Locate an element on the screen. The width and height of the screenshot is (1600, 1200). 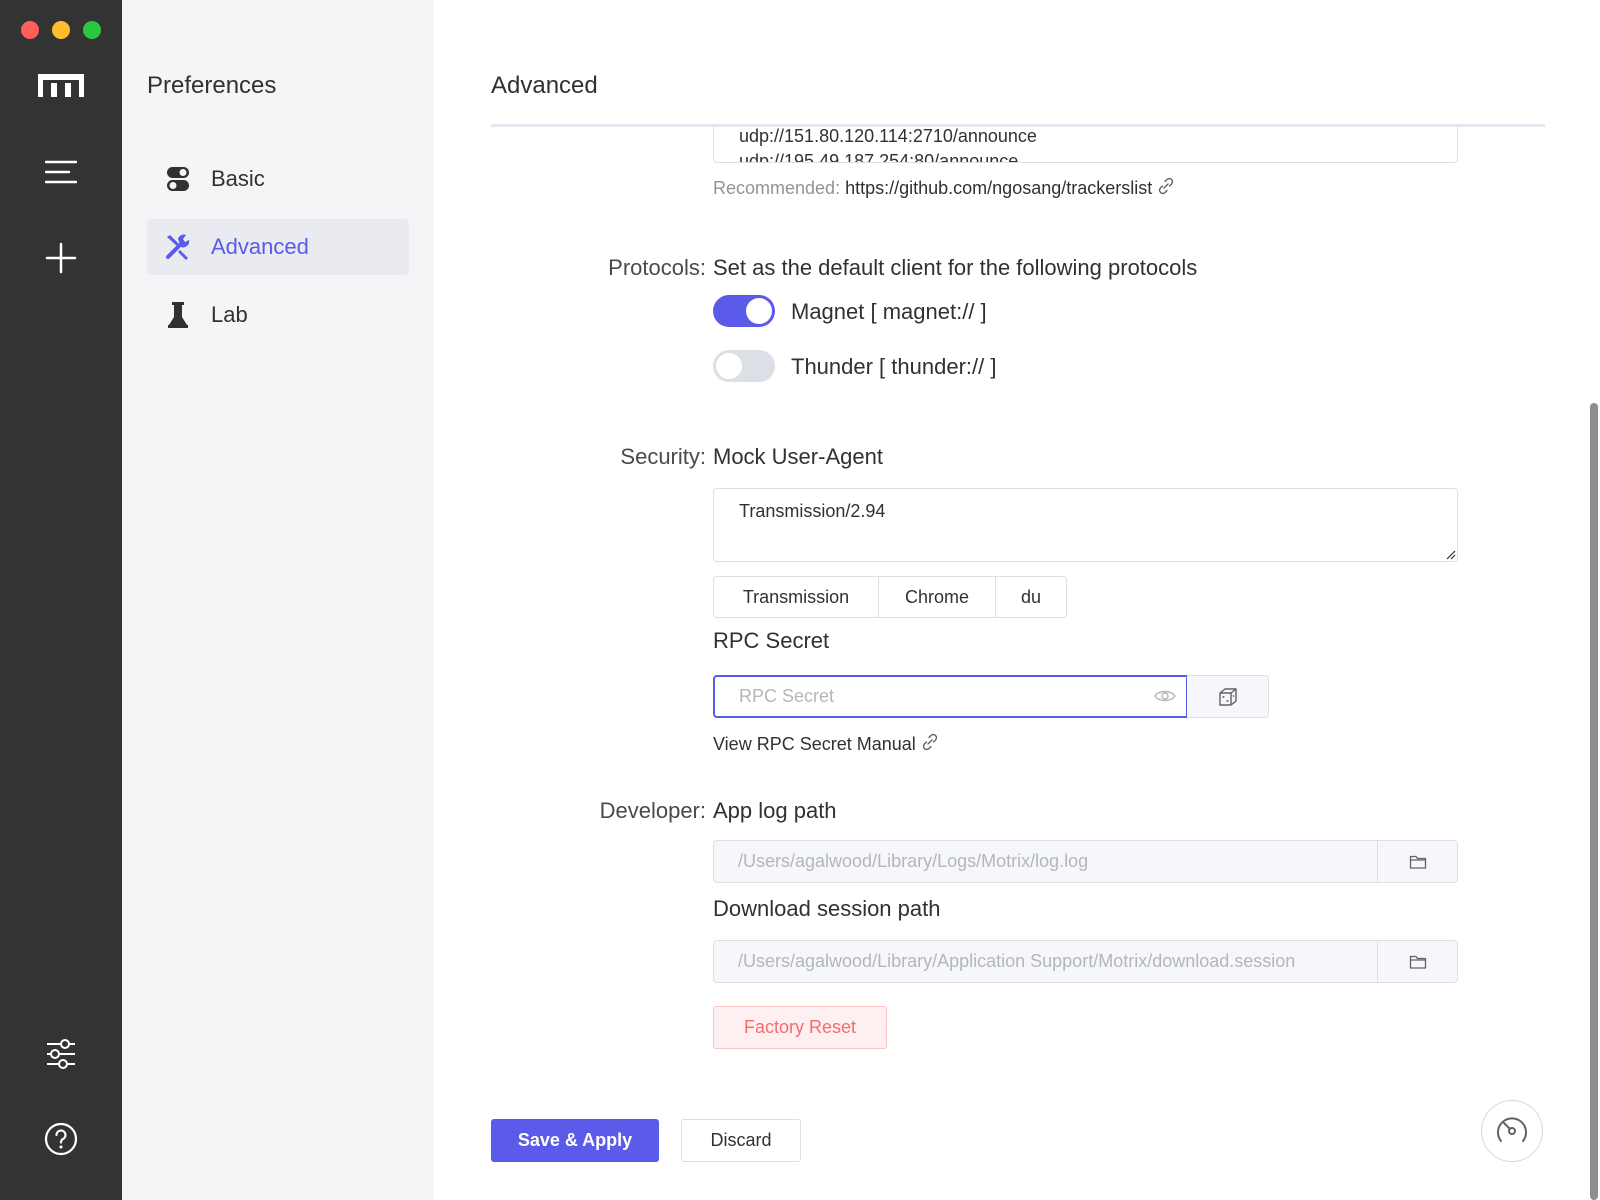
sidebar-item-advanced: Advanced is located at coordinates (278, 247).